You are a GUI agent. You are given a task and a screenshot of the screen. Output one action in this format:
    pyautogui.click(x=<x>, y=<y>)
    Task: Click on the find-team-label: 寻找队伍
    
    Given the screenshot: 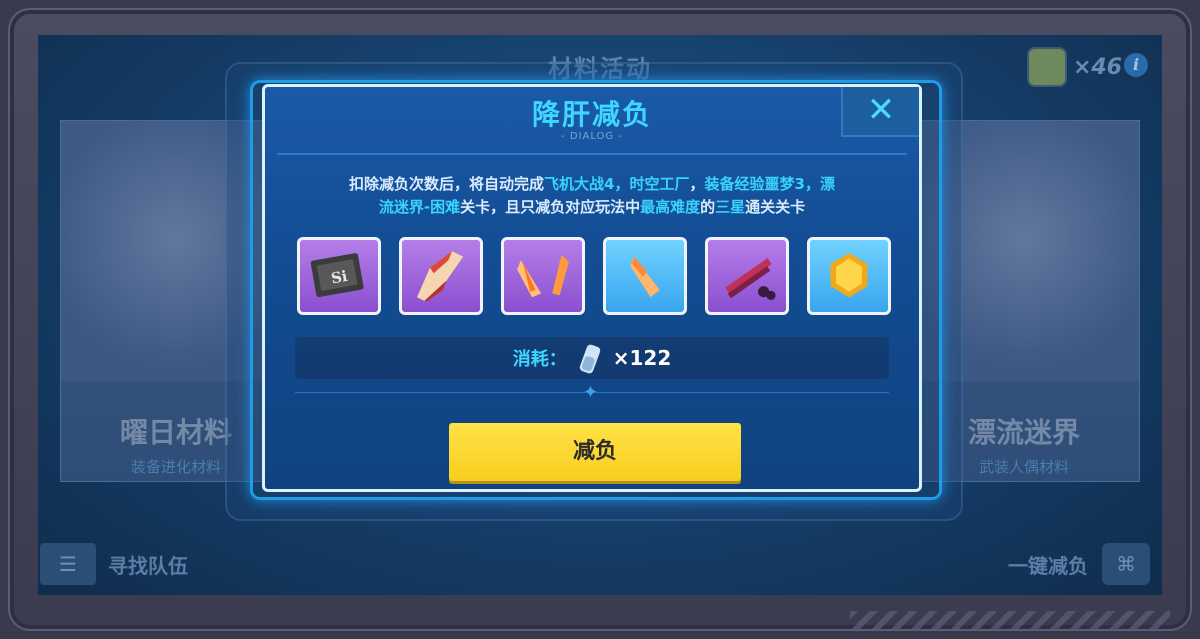 What is the action you would take?
    pyautogui.click(x=148, y=565)
    